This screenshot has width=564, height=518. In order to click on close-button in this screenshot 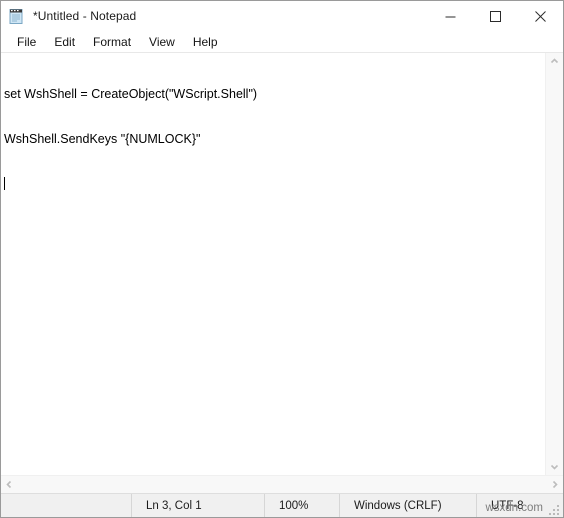, I will do `click(540, 16)`.